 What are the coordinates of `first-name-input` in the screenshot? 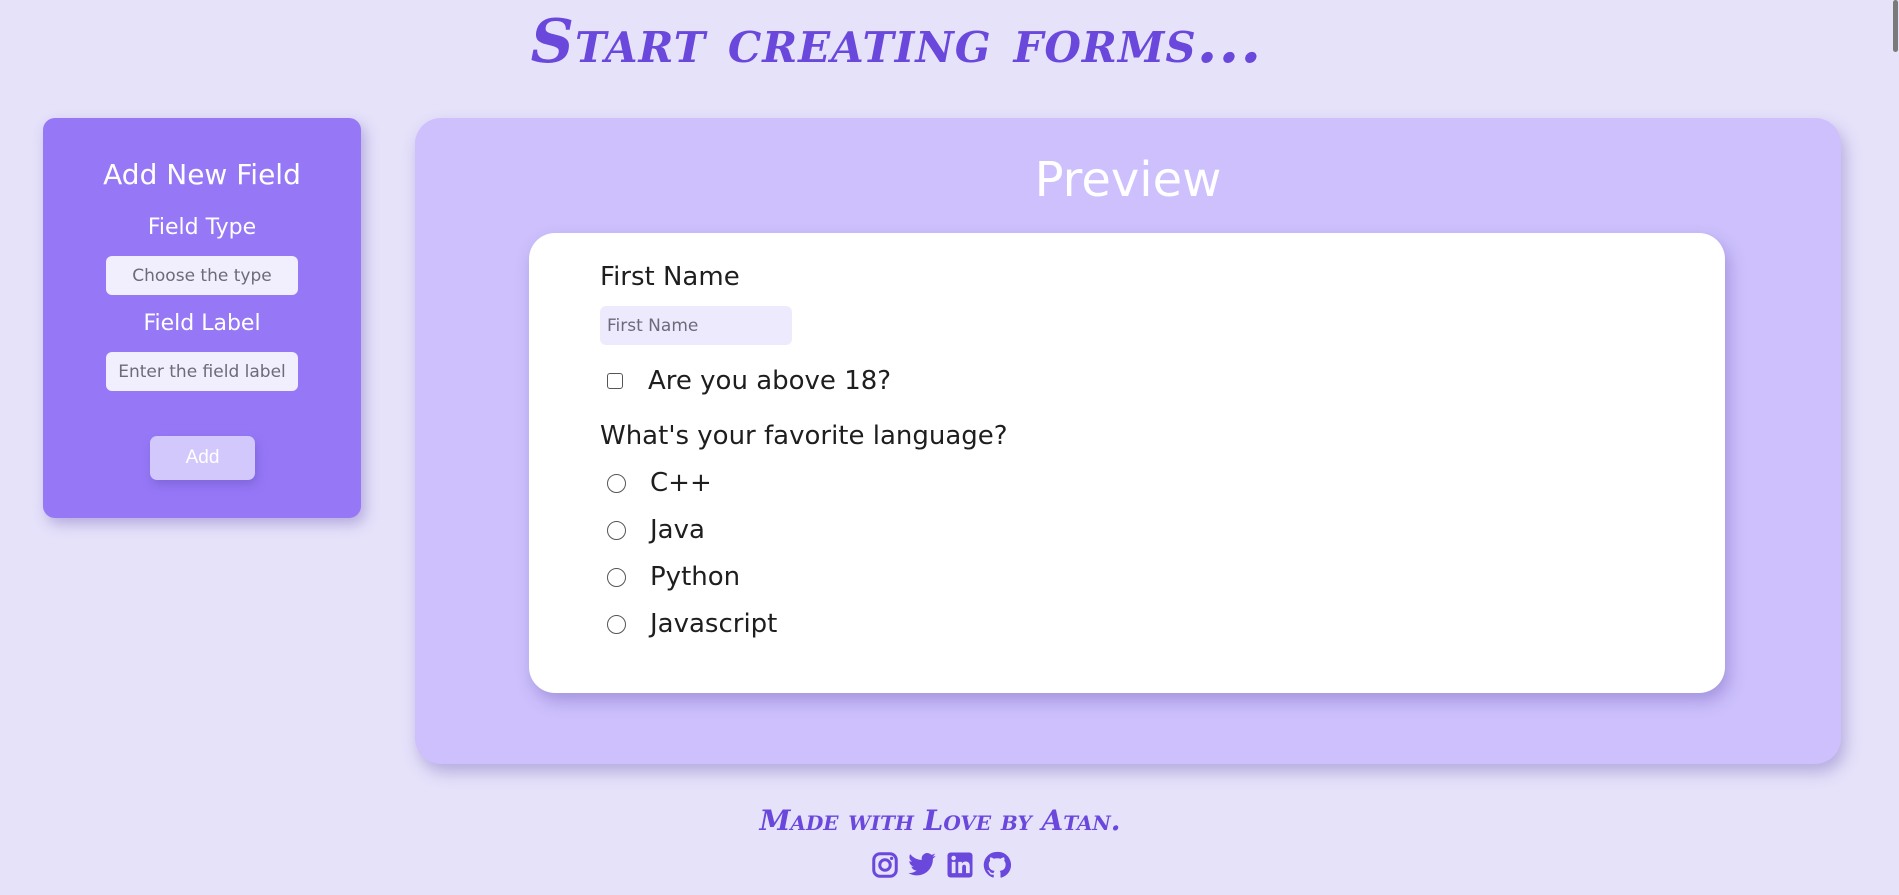 It's located at (696, 325).